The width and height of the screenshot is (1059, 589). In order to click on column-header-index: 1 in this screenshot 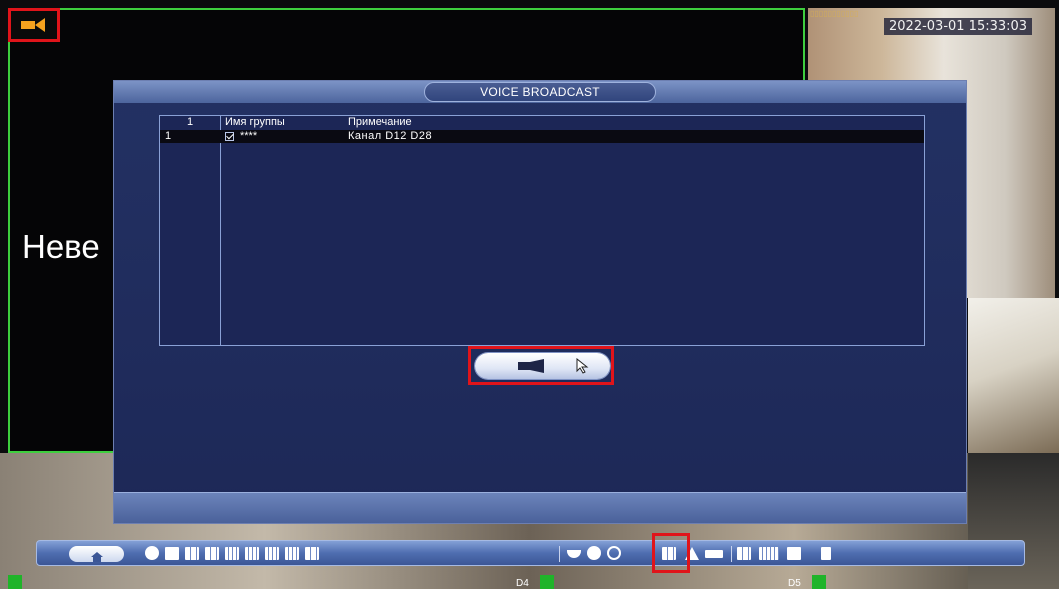, I will do `click(190, 122)`.